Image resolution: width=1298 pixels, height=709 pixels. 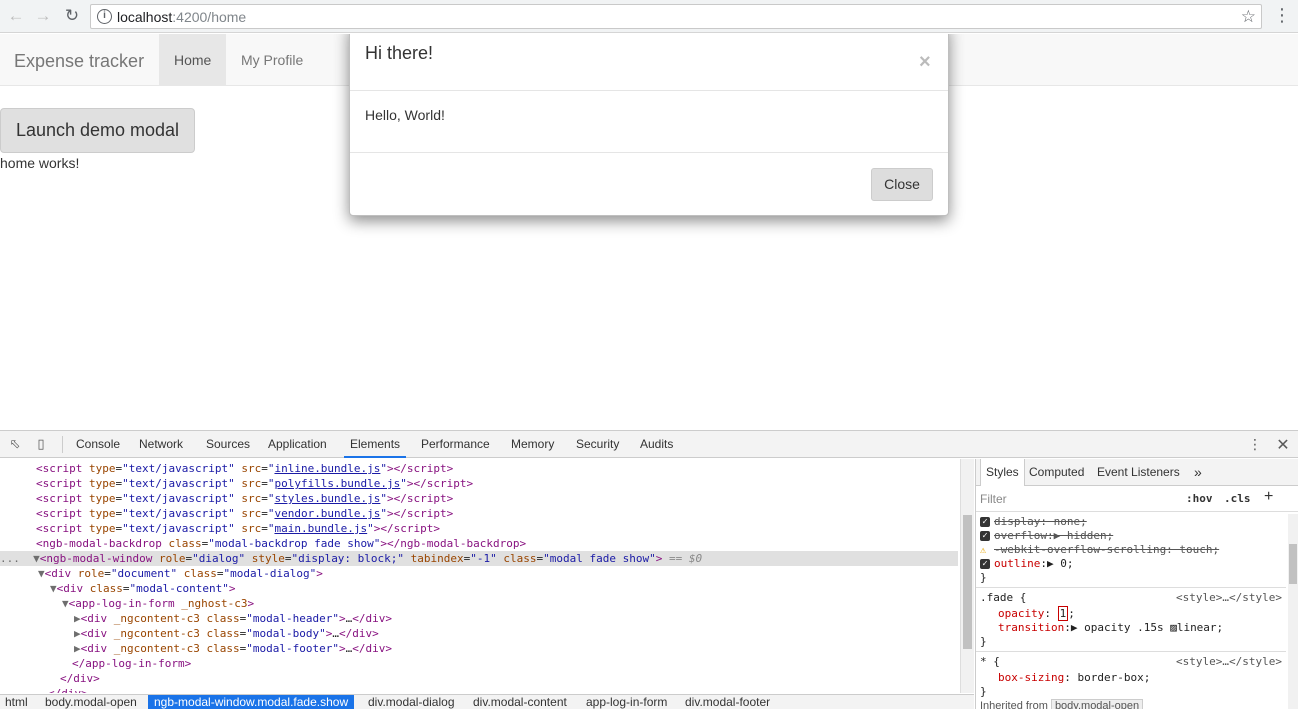 What do you see at coordinates (1002, 472) in the screenshot?
I see `tab-styles: Styles` at bounding box center [1002, 472].